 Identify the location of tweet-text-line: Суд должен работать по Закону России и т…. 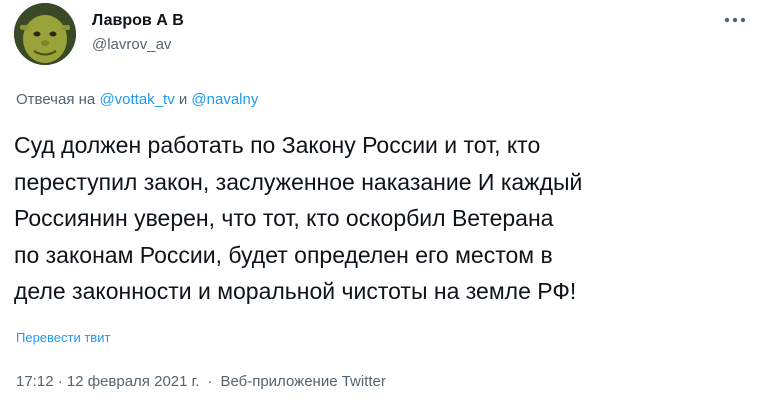
(277, 145).